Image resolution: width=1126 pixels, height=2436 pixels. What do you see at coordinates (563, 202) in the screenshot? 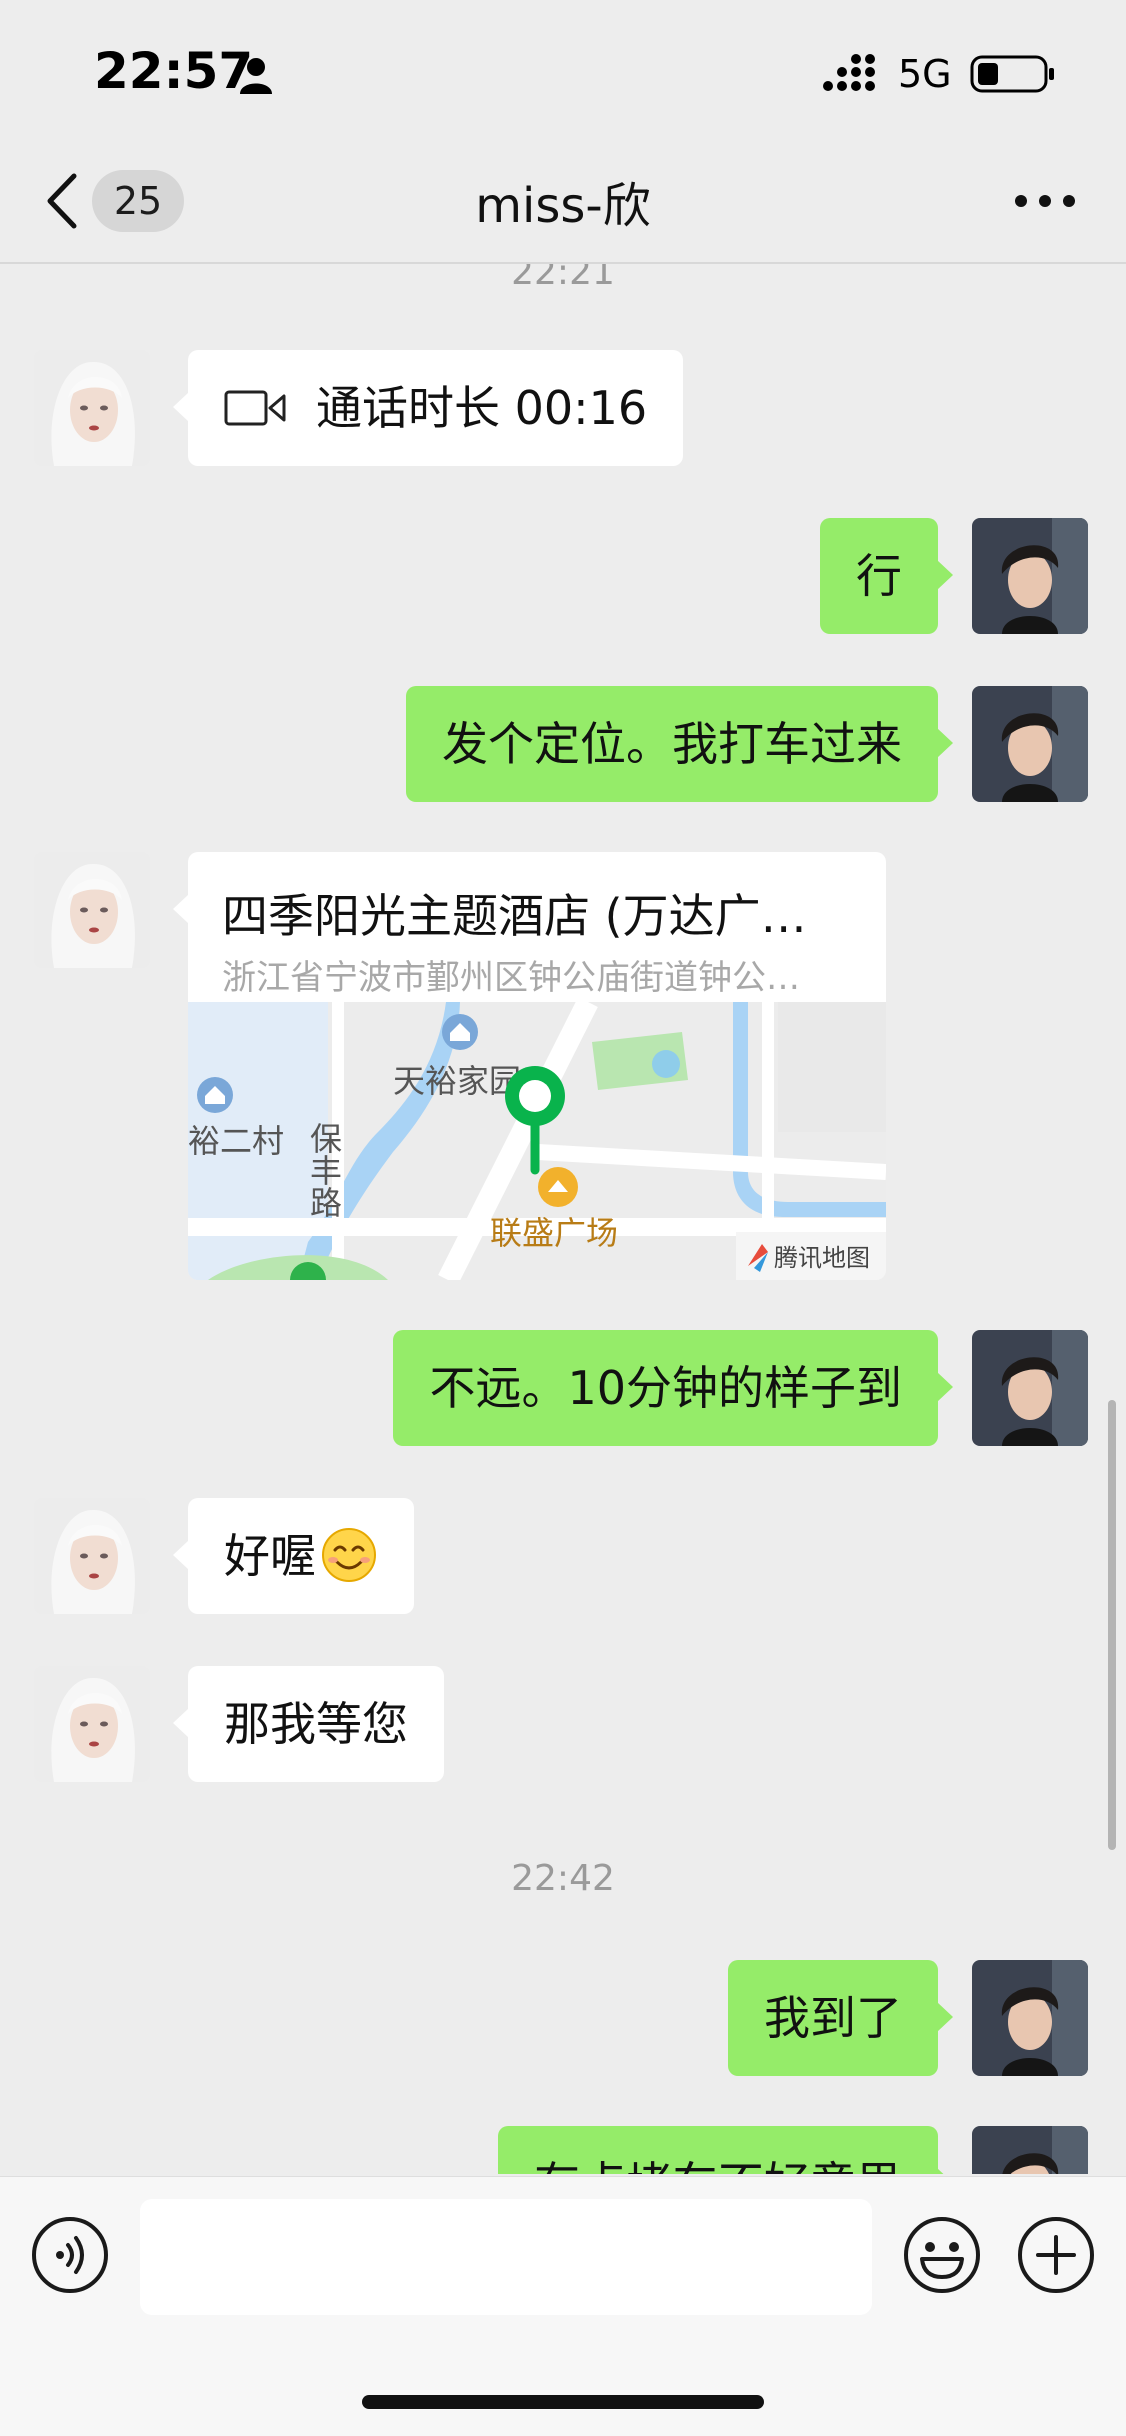
I see `nav-bar: miss-欣 25` at bounding box center [563, 202].